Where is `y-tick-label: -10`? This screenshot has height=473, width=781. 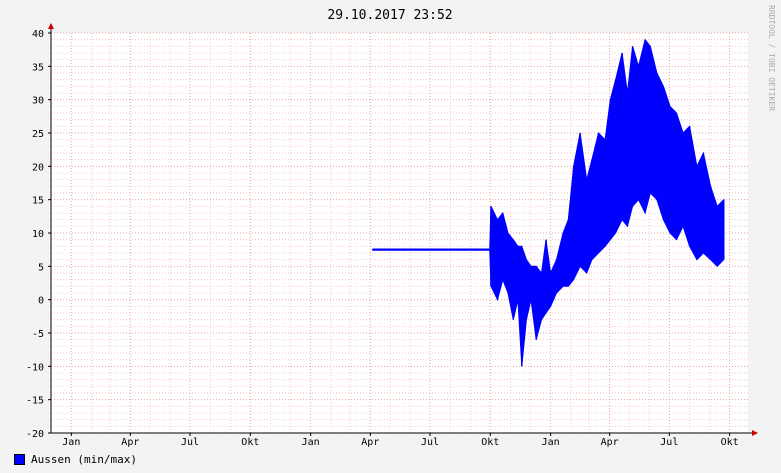
y-tick-label: -10 is located at coordinates (35, 367).